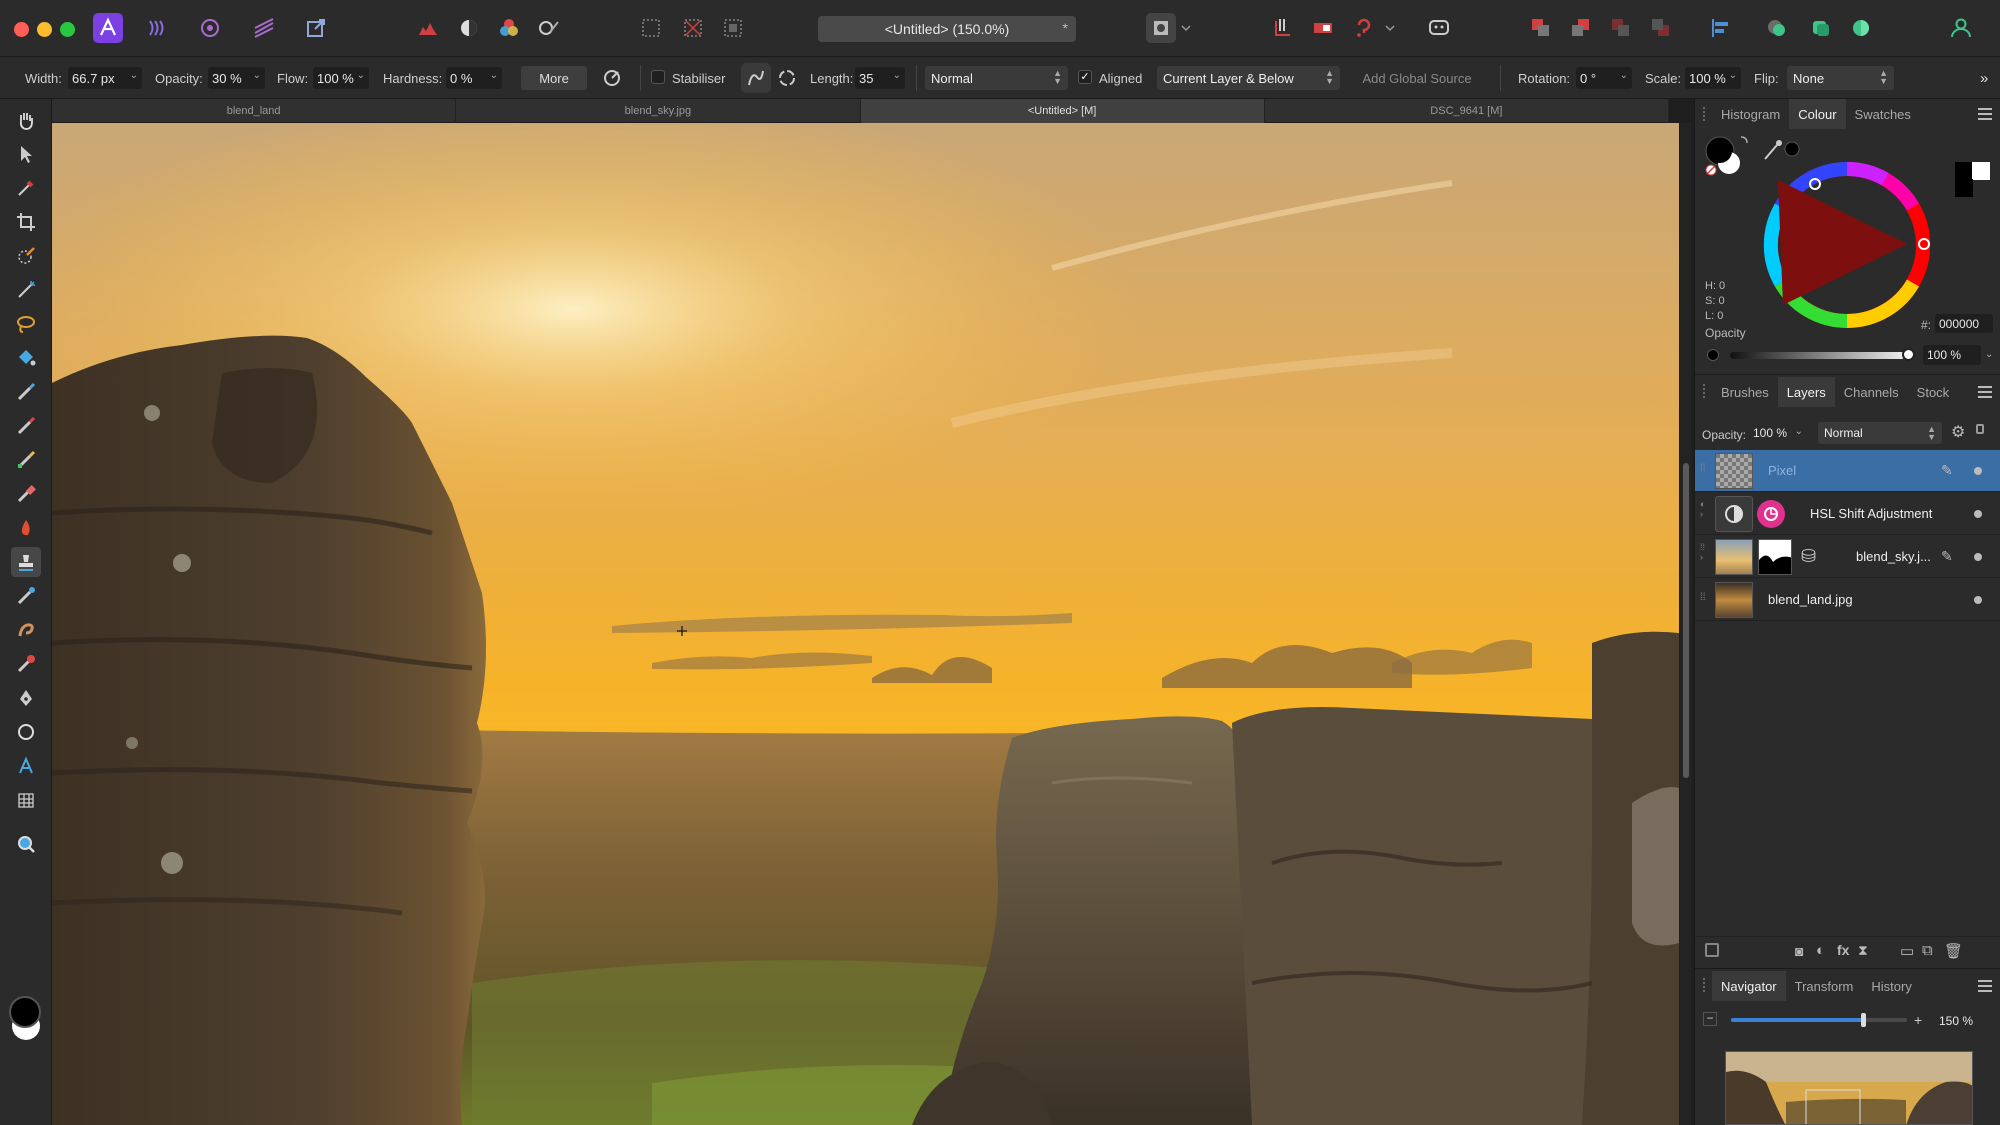 The height and width of the screenshot is (1125, 2000). What do you see at coordinates (1085, 77) in the screenshot?
I see `aligned-checkbox: ✓` at bounding box center [1085, 77].